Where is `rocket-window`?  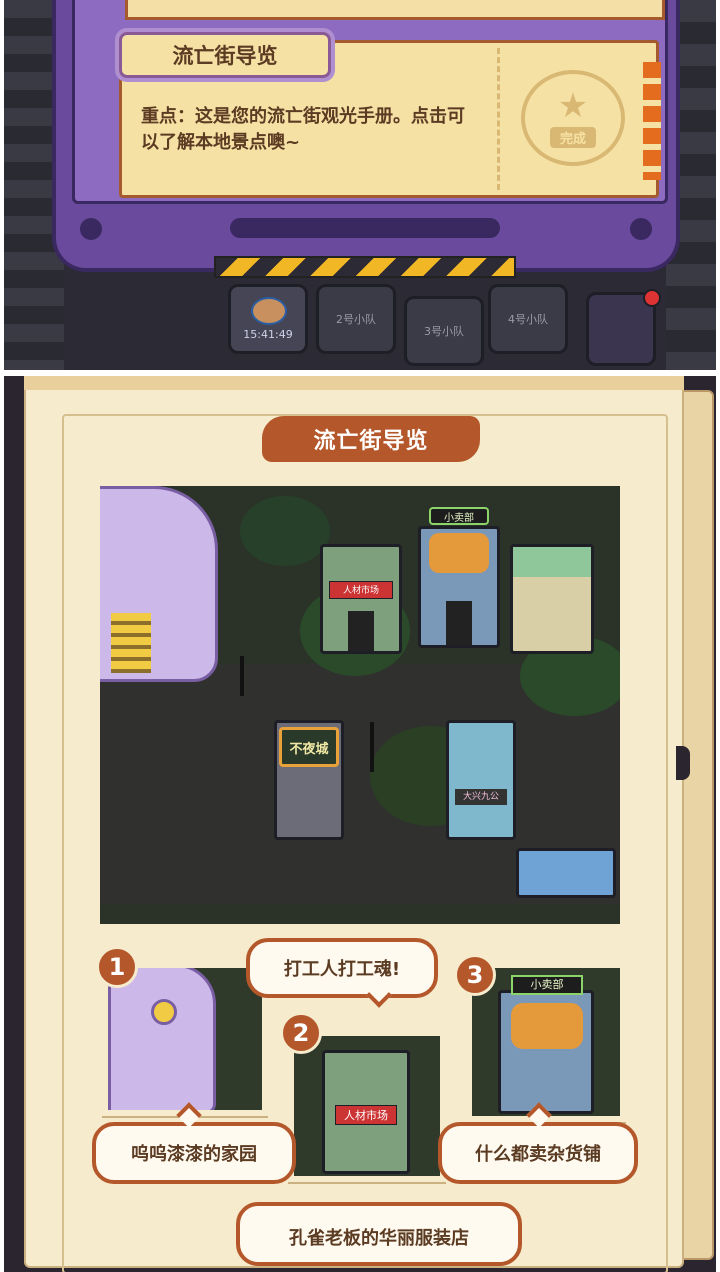 rocket-window is located at coordinates (164, 1012).